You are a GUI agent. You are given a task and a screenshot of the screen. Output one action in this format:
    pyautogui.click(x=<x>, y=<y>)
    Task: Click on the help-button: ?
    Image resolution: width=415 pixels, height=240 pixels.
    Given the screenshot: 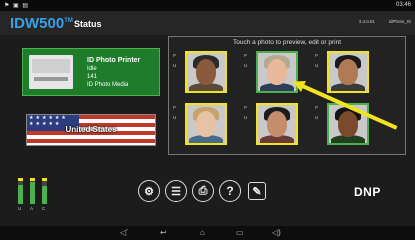 What is the action you would take?
    pyautogui.click(x=230, y=191)
    